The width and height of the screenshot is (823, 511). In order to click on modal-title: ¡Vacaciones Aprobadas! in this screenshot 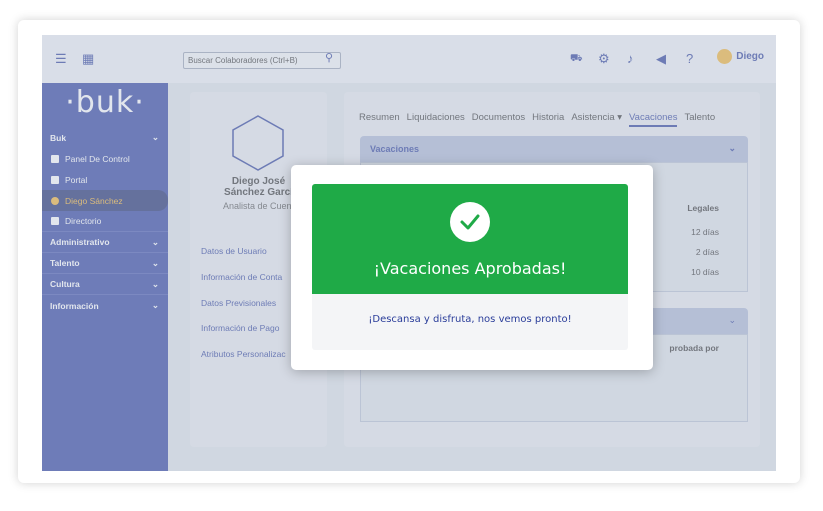, I will do `click(470, 268)`.